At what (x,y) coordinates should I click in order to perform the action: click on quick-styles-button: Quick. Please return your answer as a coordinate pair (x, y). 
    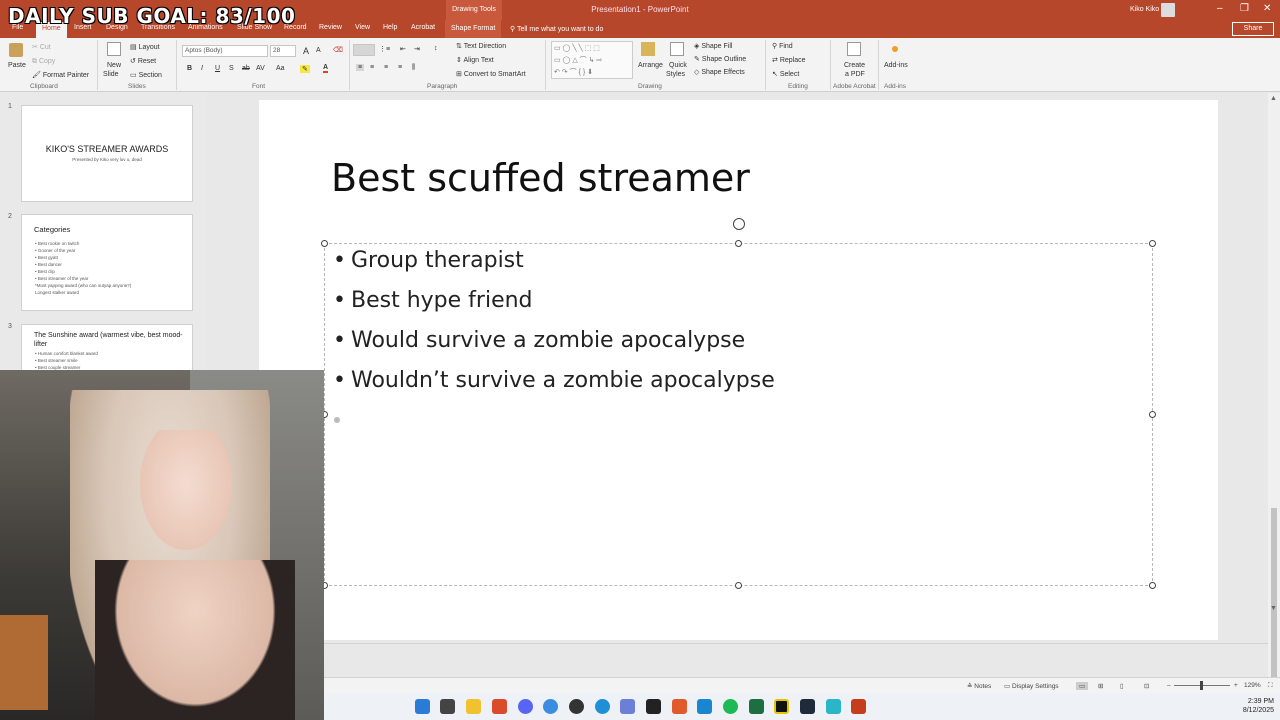
    Looking at the image, I should click on (678, 65).